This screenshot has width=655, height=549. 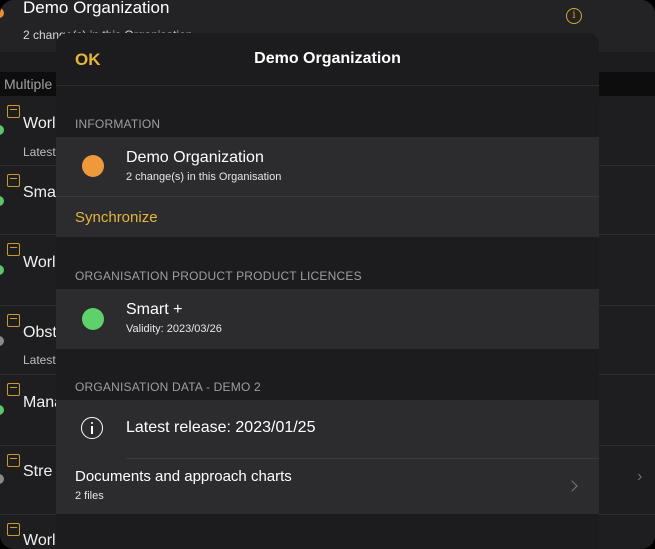 I want to click on synchronize-button: Synchronize, so click(x=116, y=217).